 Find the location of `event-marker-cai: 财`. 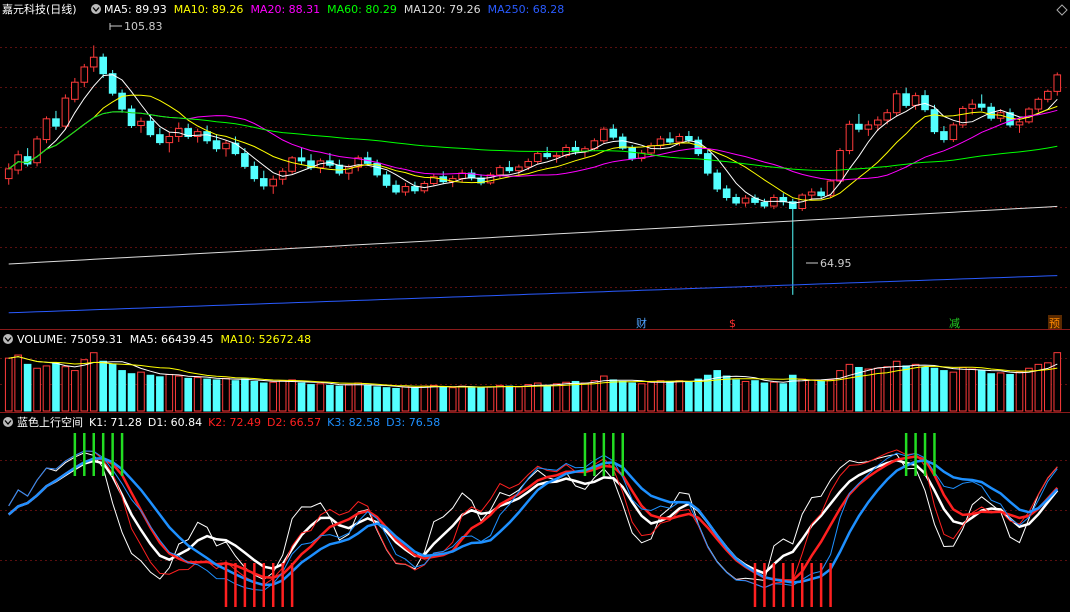

event-marker-cai: 财 is located at coordinates (641, 323).